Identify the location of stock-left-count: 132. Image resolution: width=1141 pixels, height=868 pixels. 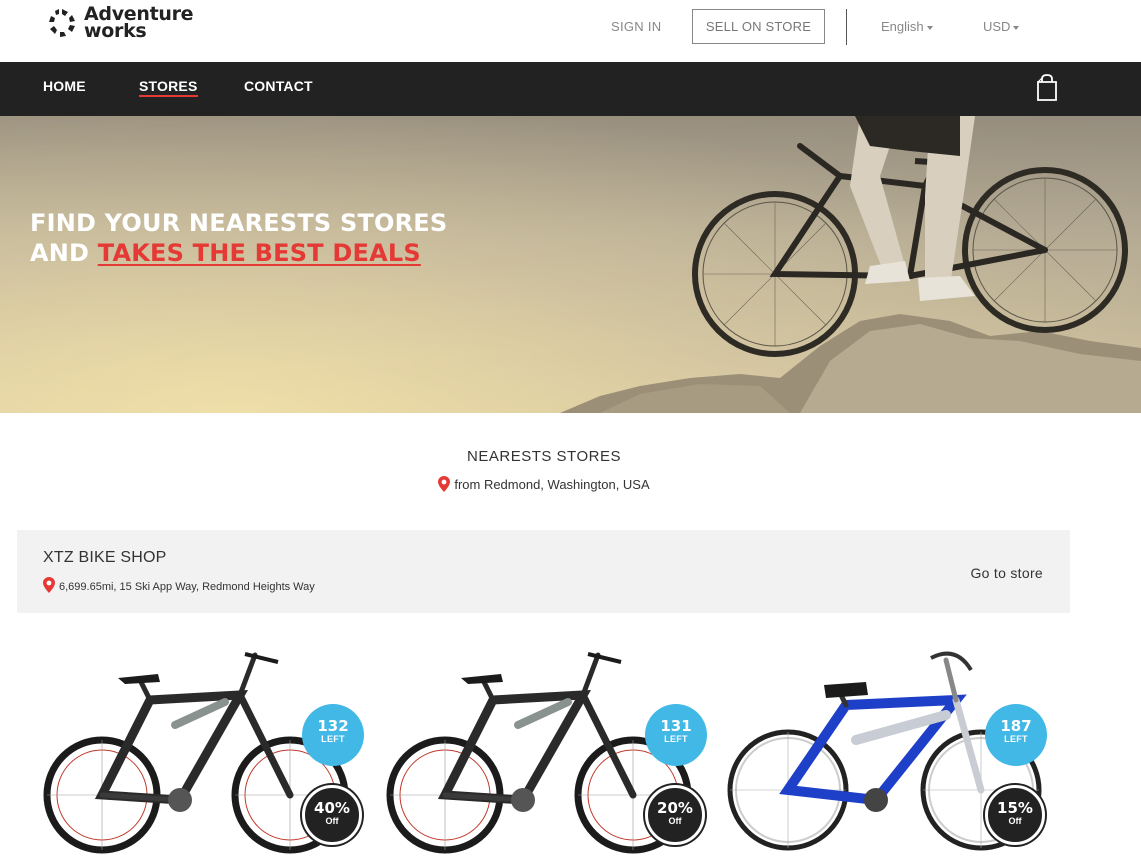
(333, 726).